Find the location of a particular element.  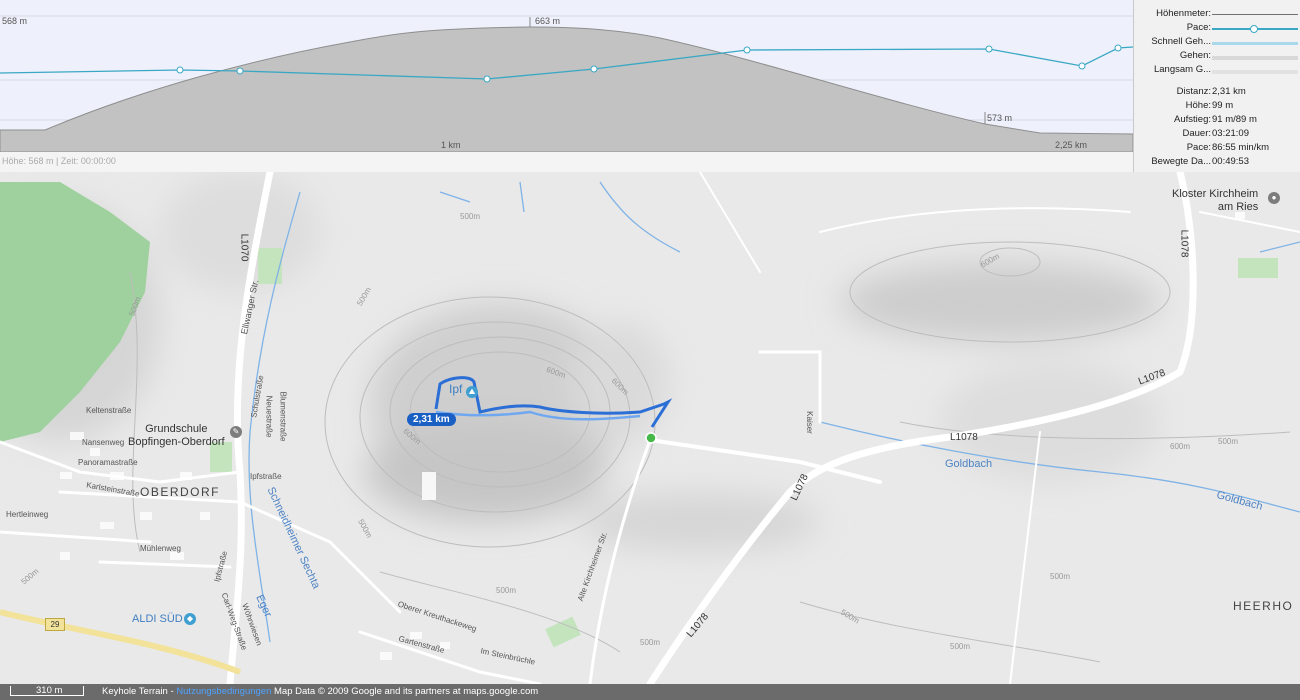

poi-school-label: Grundschule Bopfingen-Oberdorf is located at coordinates (176, 436).